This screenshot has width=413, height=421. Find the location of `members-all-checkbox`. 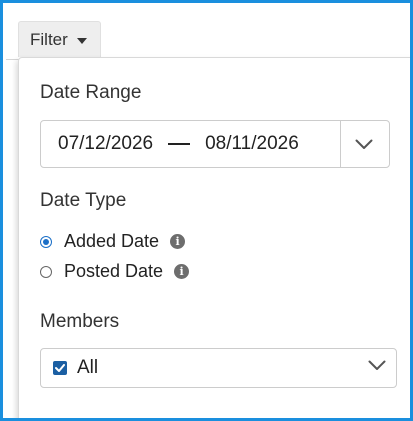

members-all-checkbox is located at coordinates (60, 368).